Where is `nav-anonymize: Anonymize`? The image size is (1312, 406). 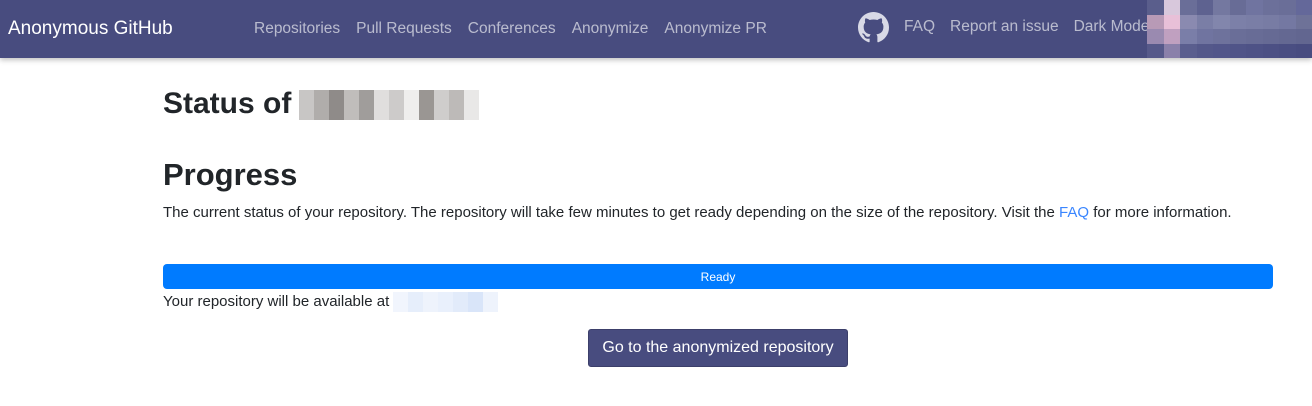 nav-anonymize: Anonymize is located at coordinates (610, 29).